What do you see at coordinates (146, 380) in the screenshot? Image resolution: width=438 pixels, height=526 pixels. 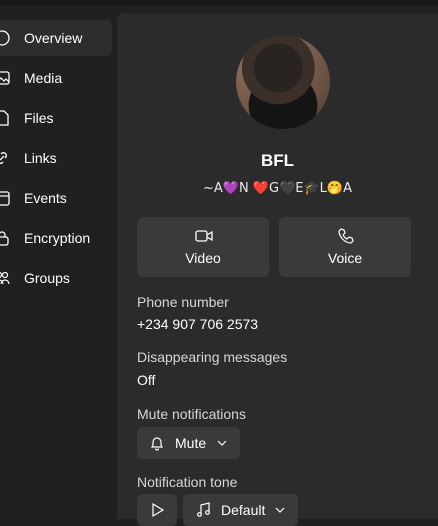 I see `disappearing-messages-value: Off` at bounding box center [146, 380].